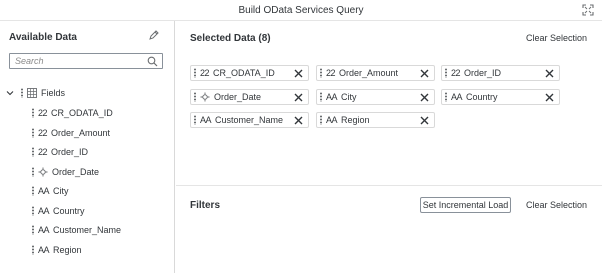 The image size is (602, 273). Describe the element at coordinates (86, 61) in the screenshot. I see `search-input: Search` at that location.